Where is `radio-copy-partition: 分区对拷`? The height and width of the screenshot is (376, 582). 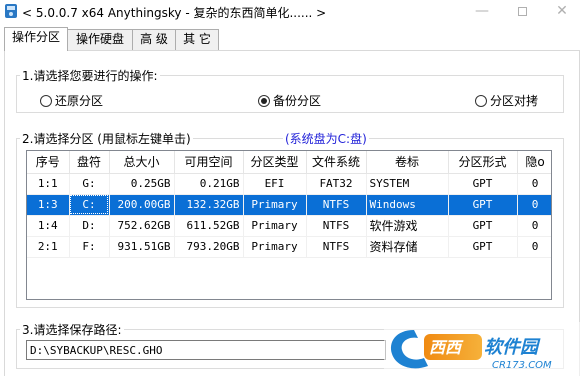
radio-copy-partition: 分区对拷 is located at coordinates (506, 100).